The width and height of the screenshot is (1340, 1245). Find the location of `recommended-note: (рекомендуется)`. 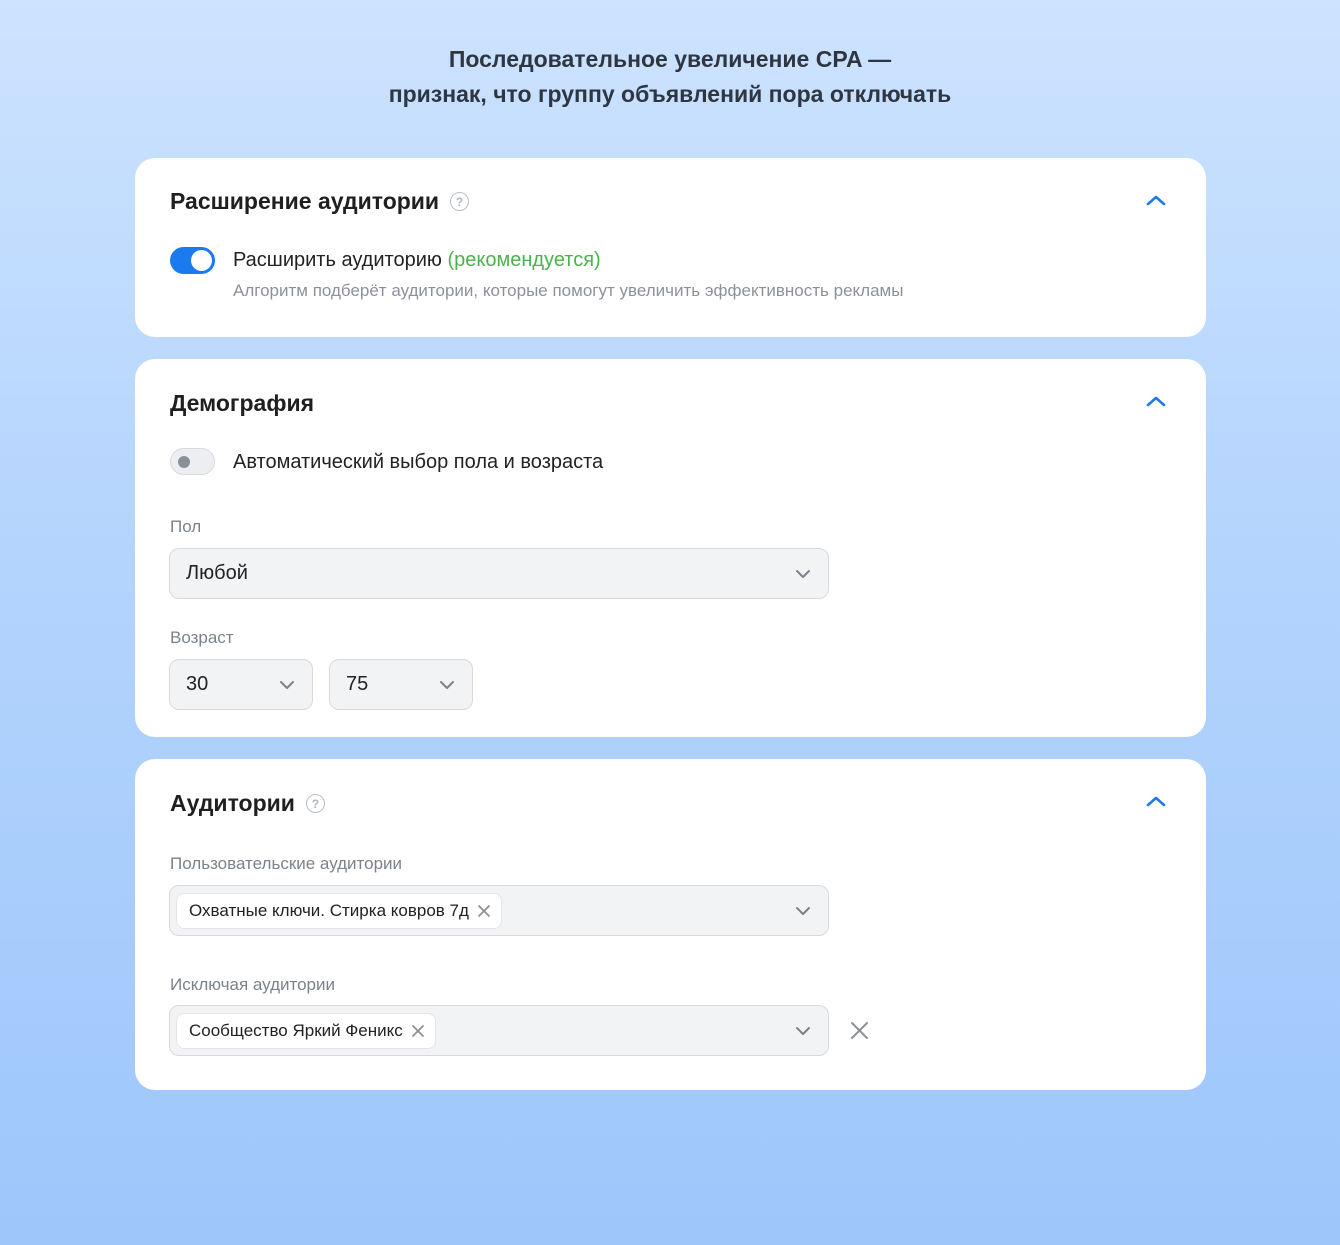

recommended-note: (рекомендуется) is located at coordinates (524, 260).